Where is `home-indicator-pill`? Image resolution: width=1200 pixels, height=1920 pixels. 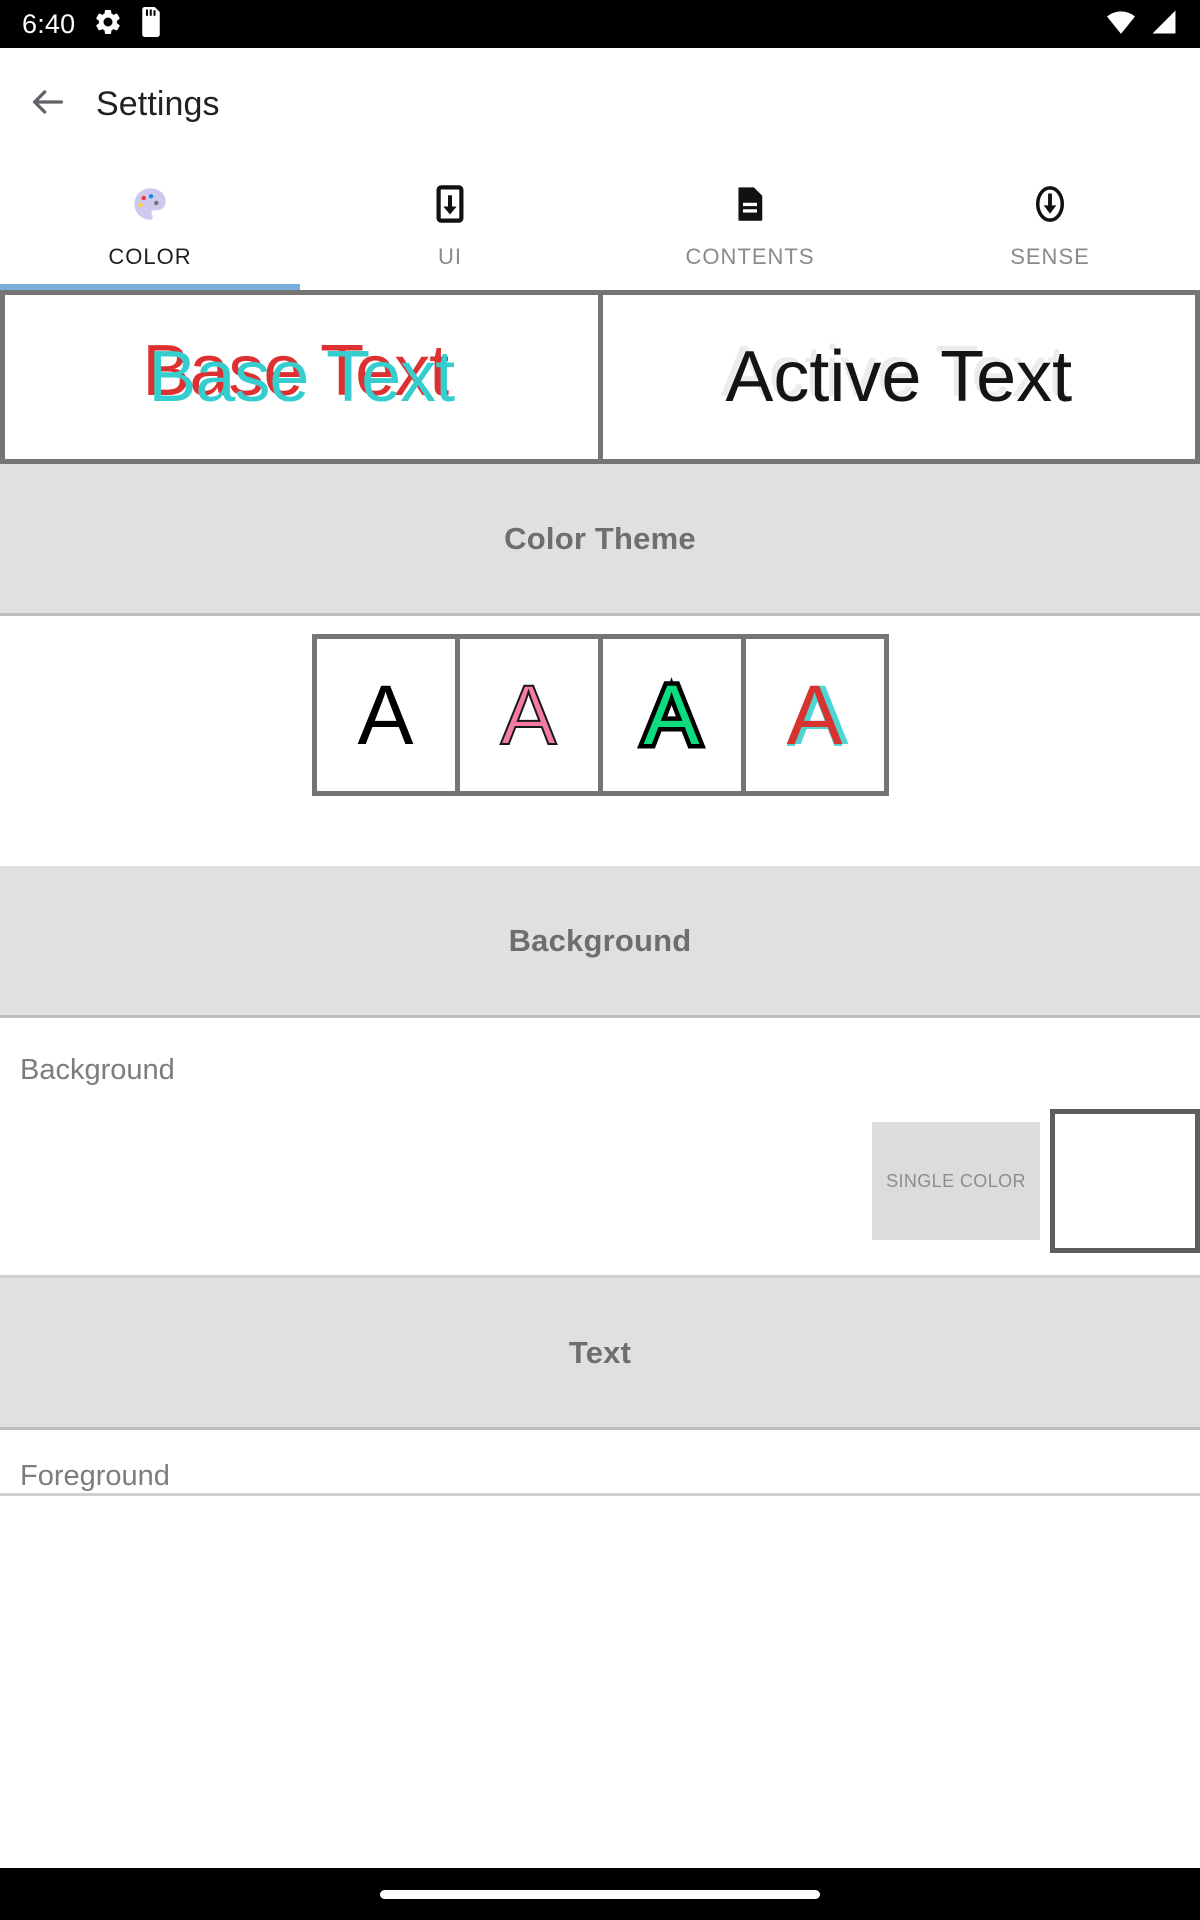
home-indicator-pill is located at coordinates (600, 1894).